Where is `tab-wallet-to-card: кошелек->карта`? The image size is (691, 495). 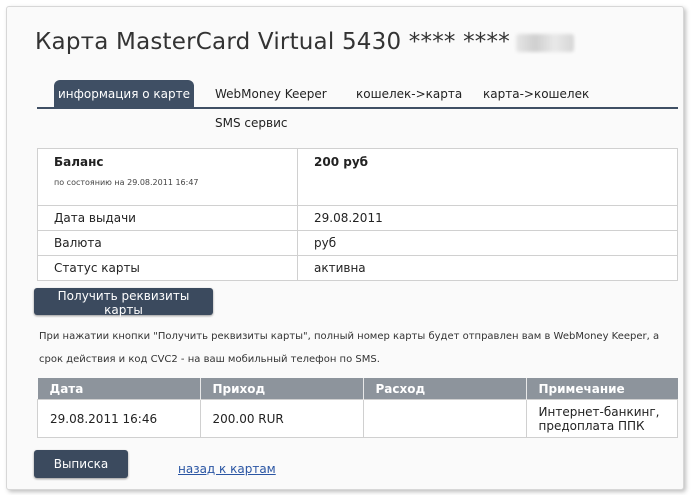
tab-wallet-to-card: кошелек->карта is located at coordinates (409, 94).